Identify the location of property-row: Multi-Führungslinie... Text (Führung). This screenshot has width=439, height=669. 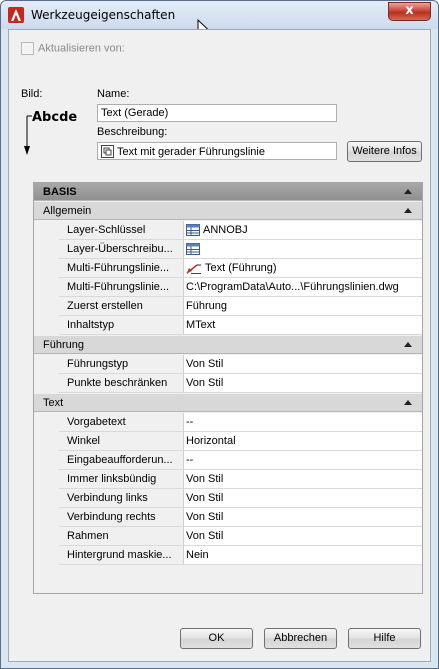
(228, 268).